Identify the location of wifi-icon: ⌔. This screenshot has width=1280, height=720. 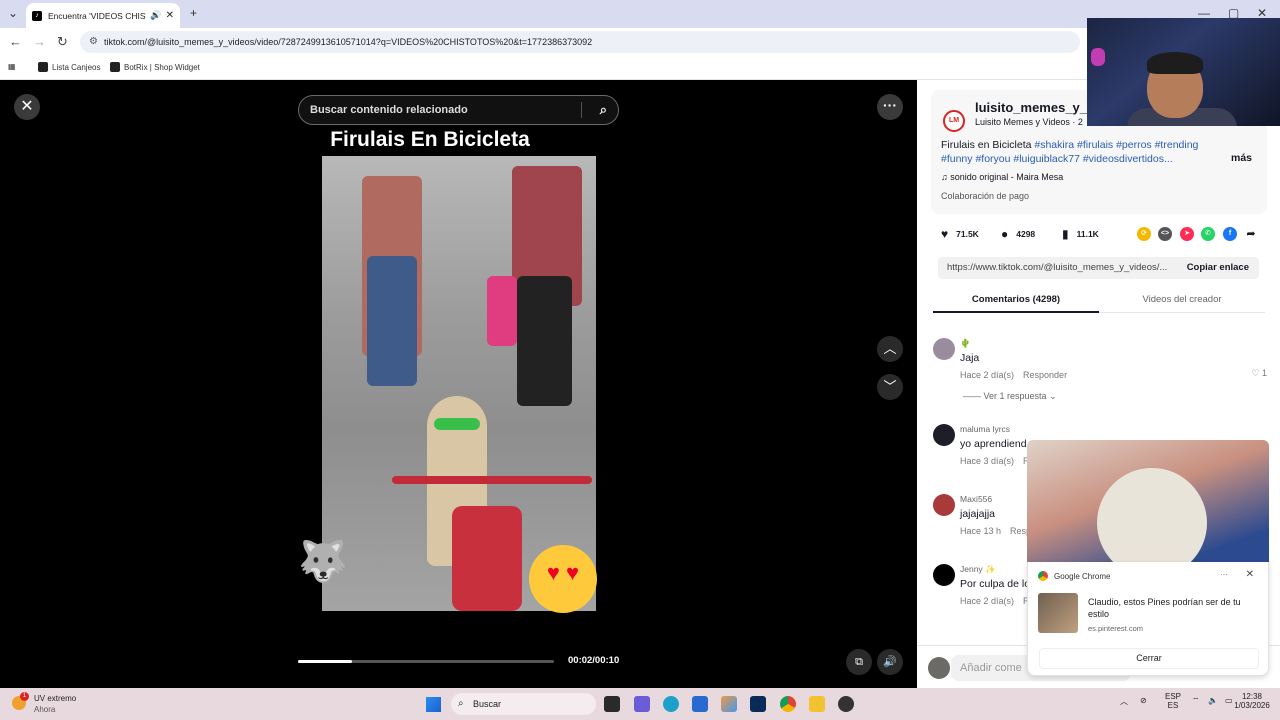
(1196, 701).